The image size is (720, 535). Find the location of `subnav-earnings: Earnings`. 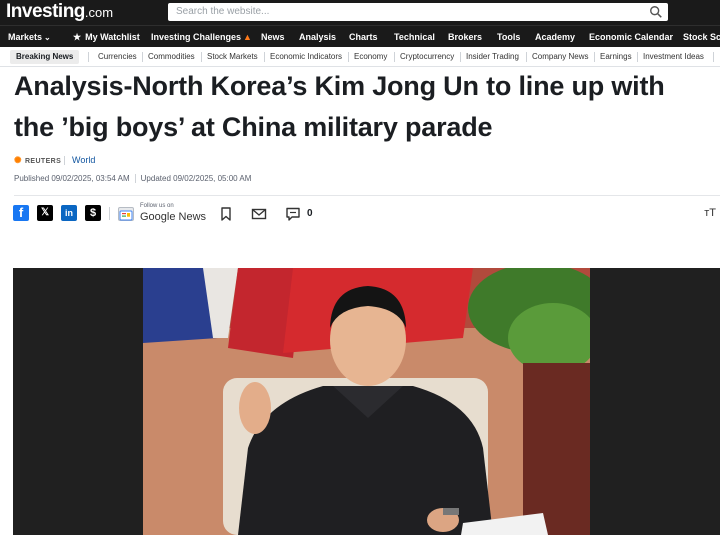

subnav-earnings: Earnings is located at coordinates (616, 57).